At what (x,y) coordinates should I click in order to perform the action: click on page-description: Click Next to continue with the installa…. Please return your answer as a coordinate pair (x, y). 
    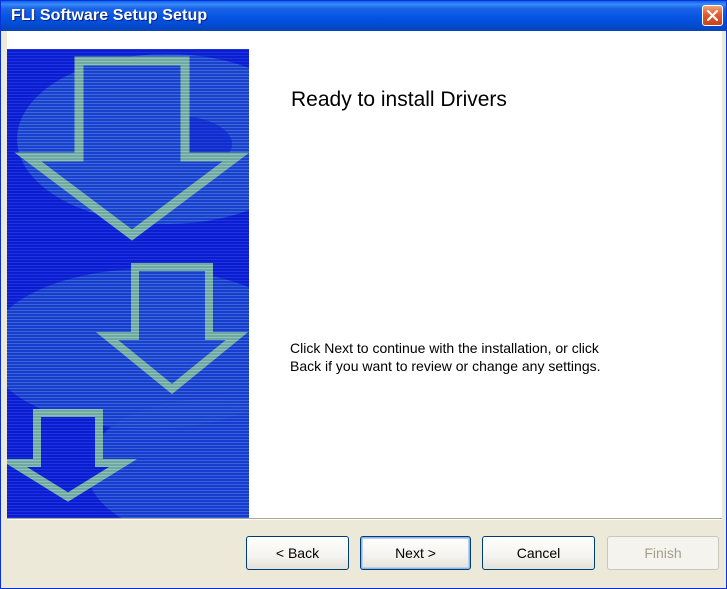
    Looking at the image, I should click on (490, 357).